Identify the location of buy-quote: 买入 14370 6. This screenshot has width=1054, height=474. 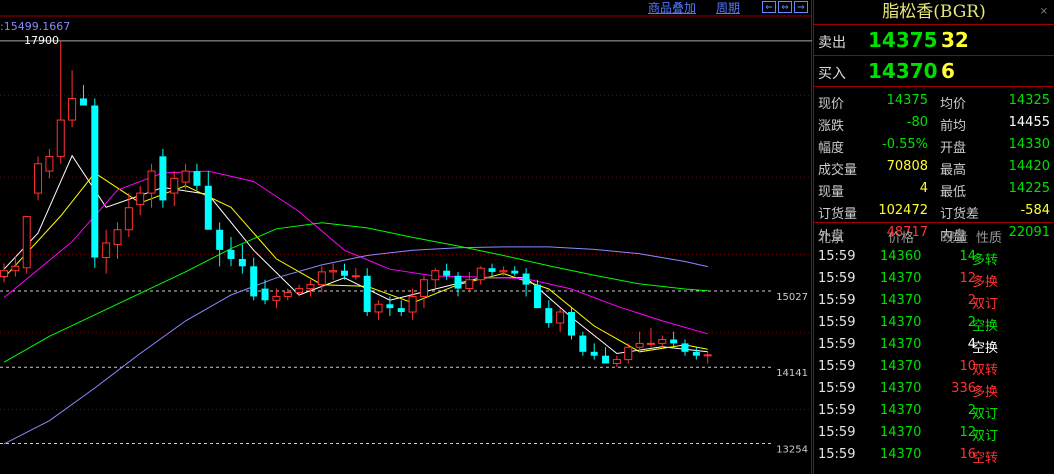
(934, 71).